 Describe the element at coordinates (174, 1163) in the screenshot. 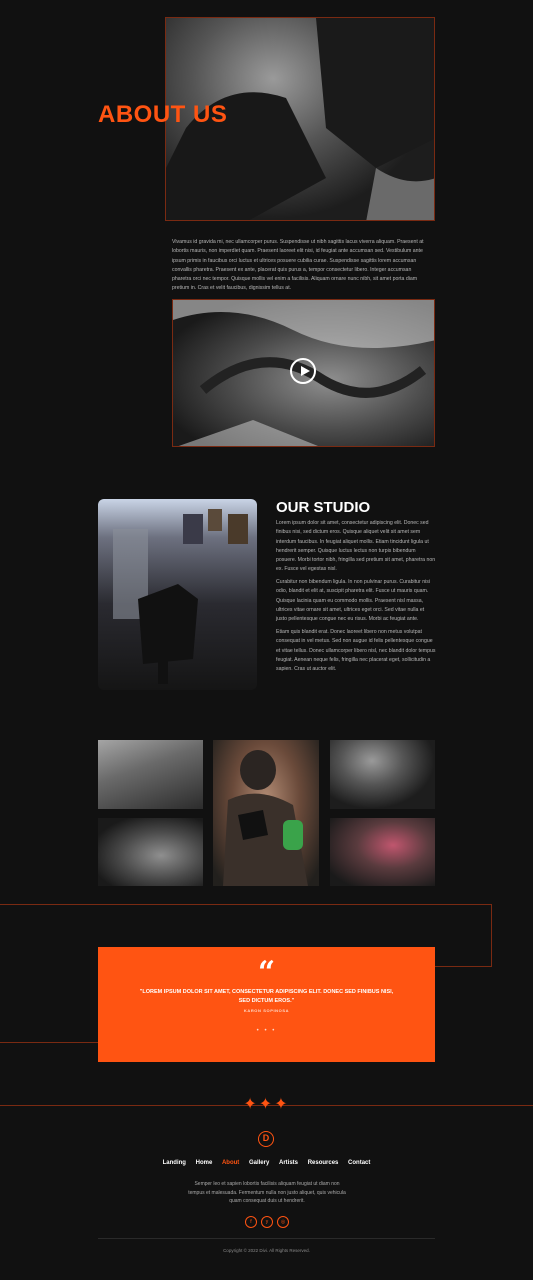

I see `footer-nav-landing: Landing` at that location.